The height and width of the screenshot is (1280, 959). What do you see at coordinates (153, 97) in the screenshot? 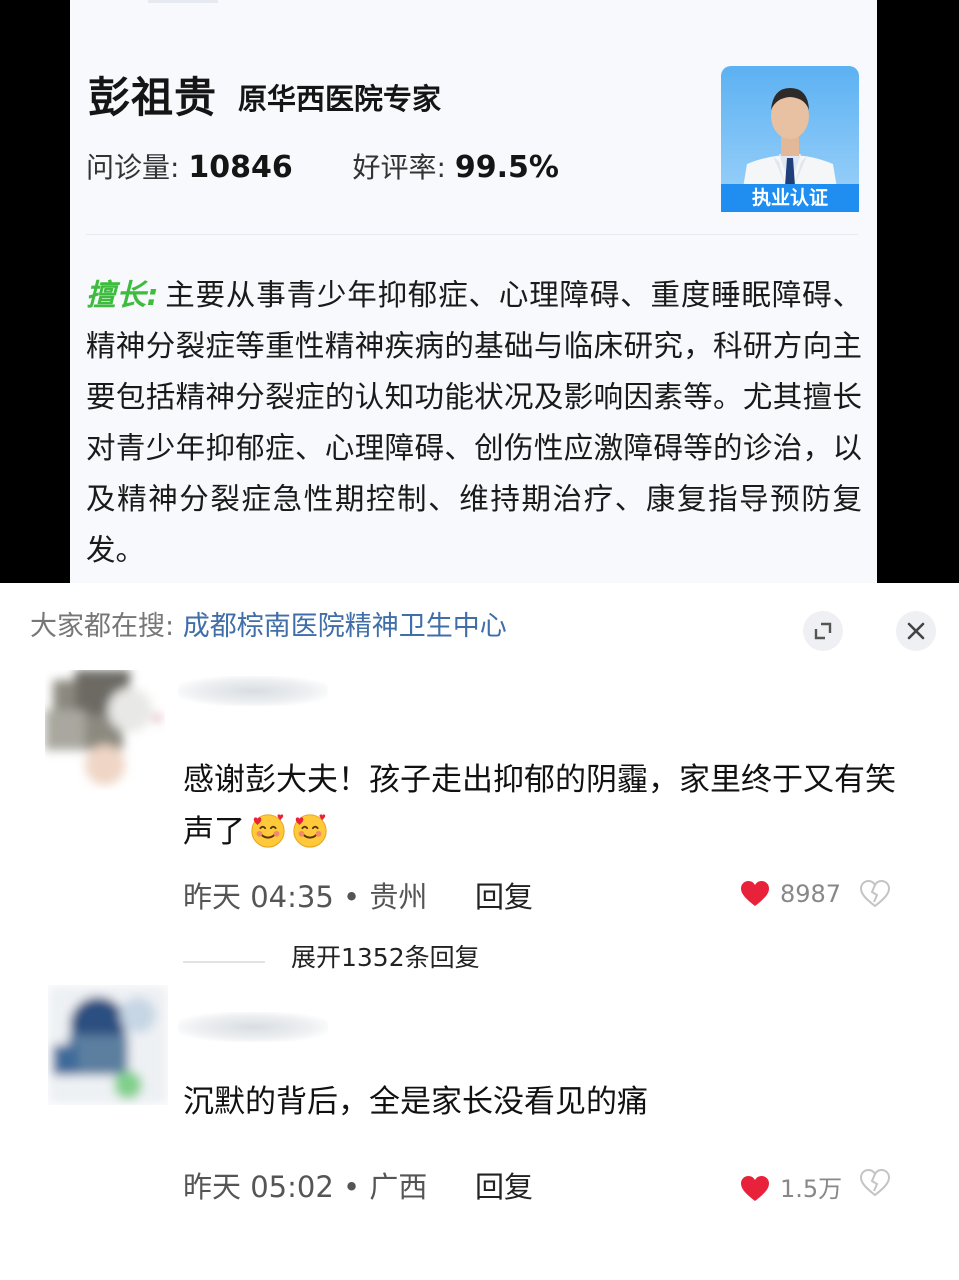
I see `doctor-name: 彭祖贵` at bounding box center [153, 97].